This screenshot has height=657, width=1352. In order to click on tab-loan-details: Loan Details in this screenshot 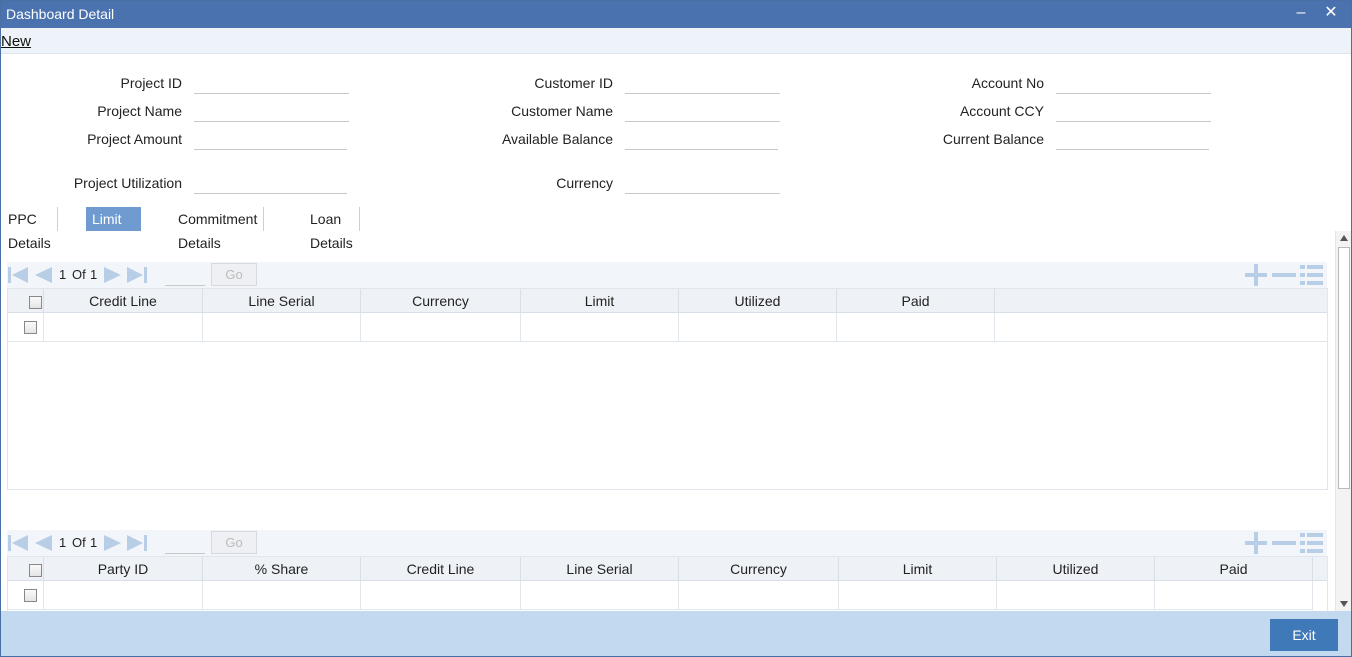, I will do `click(332, 229)`.